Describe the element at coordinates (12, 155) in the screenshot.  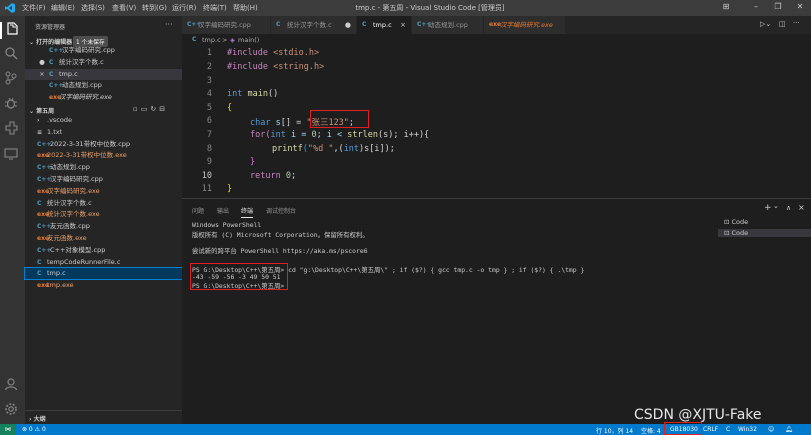
I see `remote-explorer-icon` at that location.